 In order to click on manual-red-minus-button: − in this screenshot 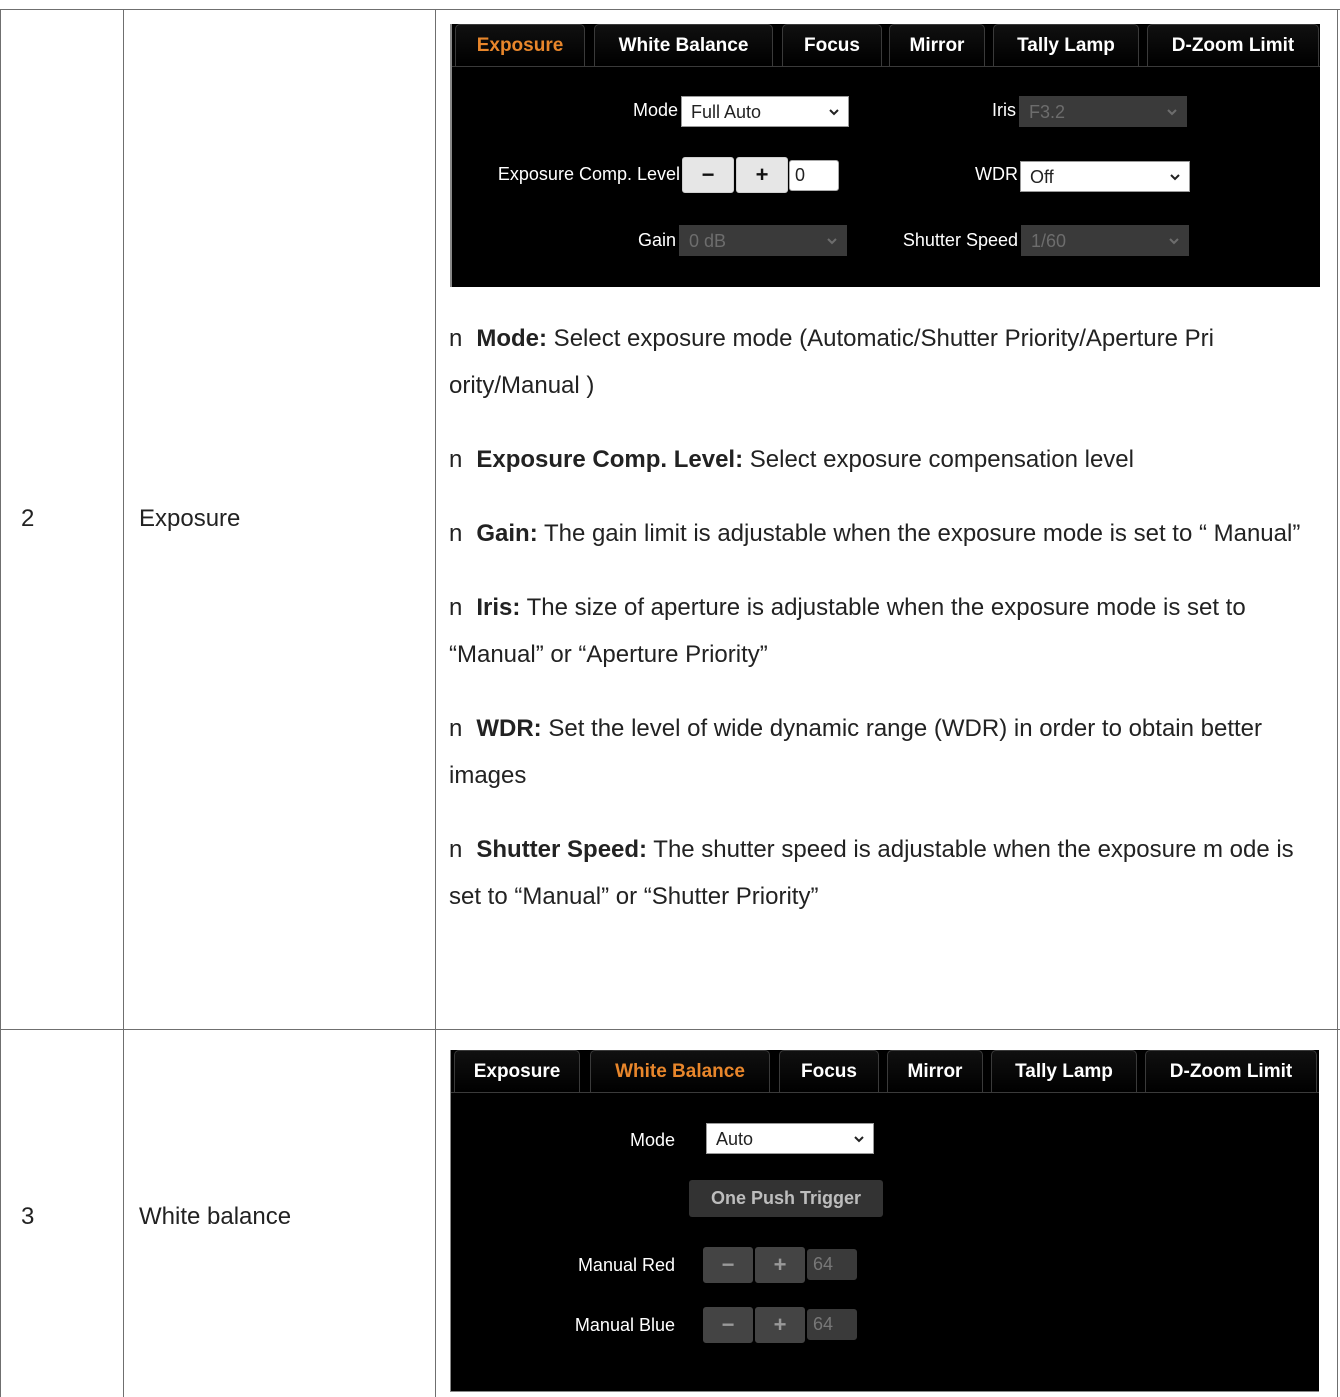, I will do `click(728, 1265)`.